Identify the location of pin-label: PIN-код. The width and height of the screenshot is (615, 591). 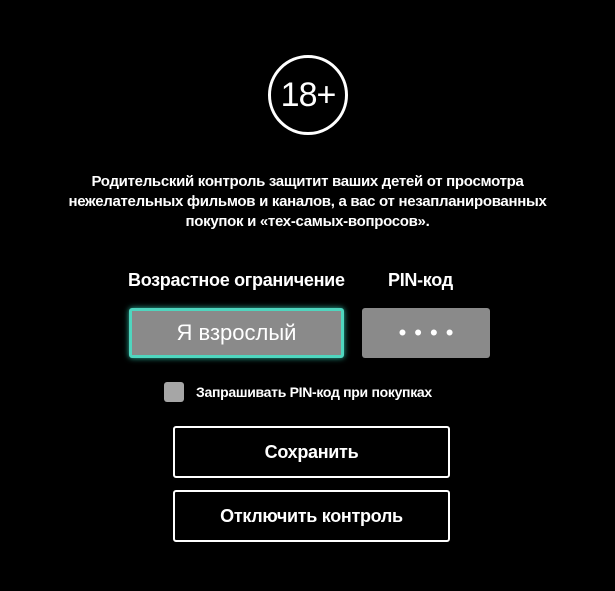
(420, 280).